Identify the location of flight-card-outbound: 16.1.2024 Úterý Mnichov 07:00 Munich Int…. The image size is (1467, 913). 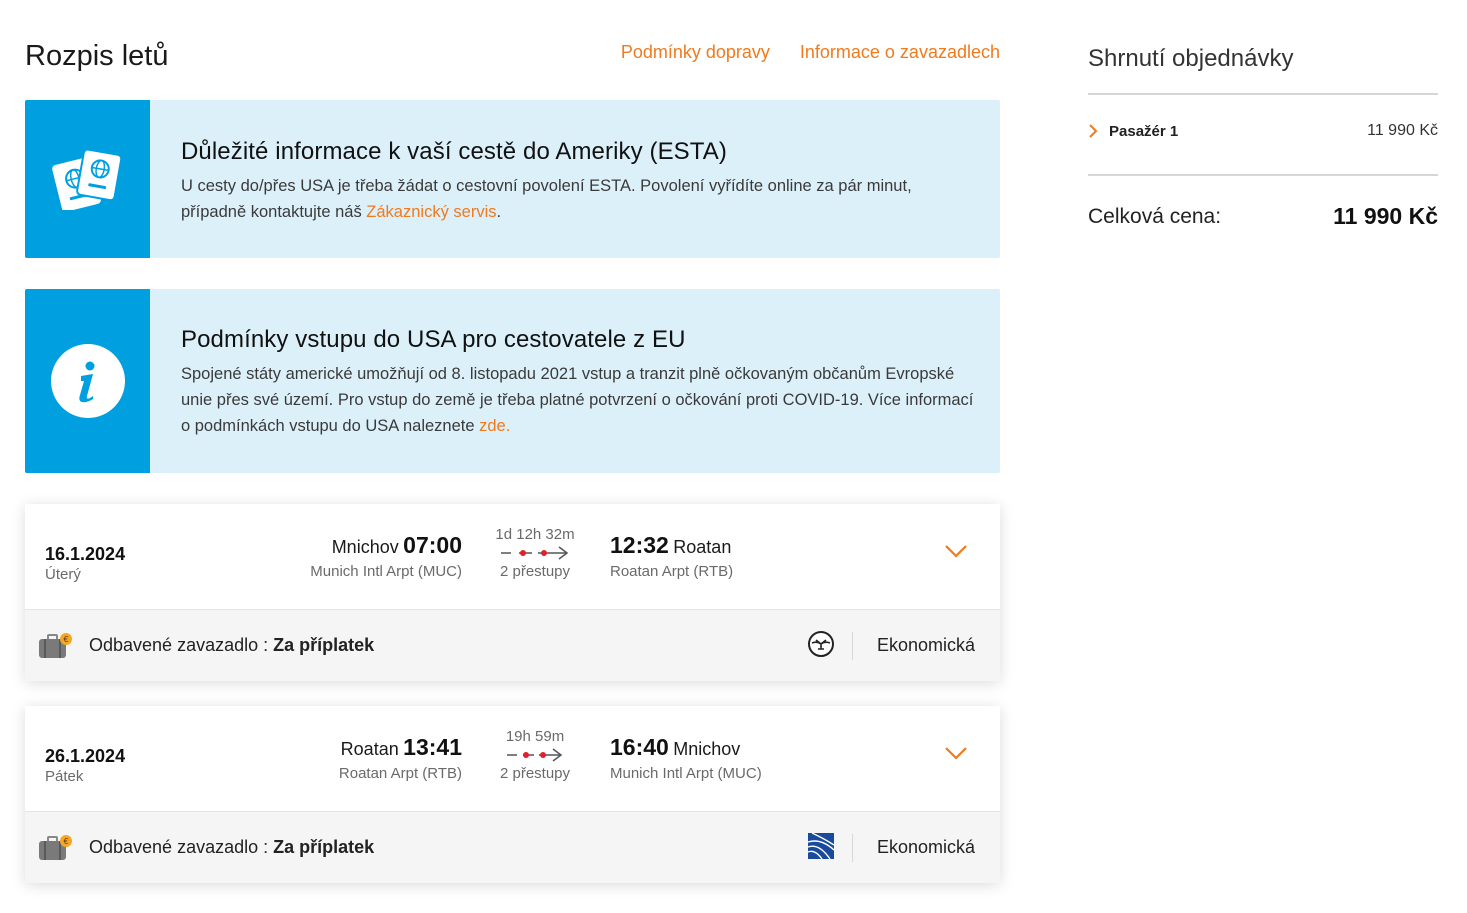
(512, 592).